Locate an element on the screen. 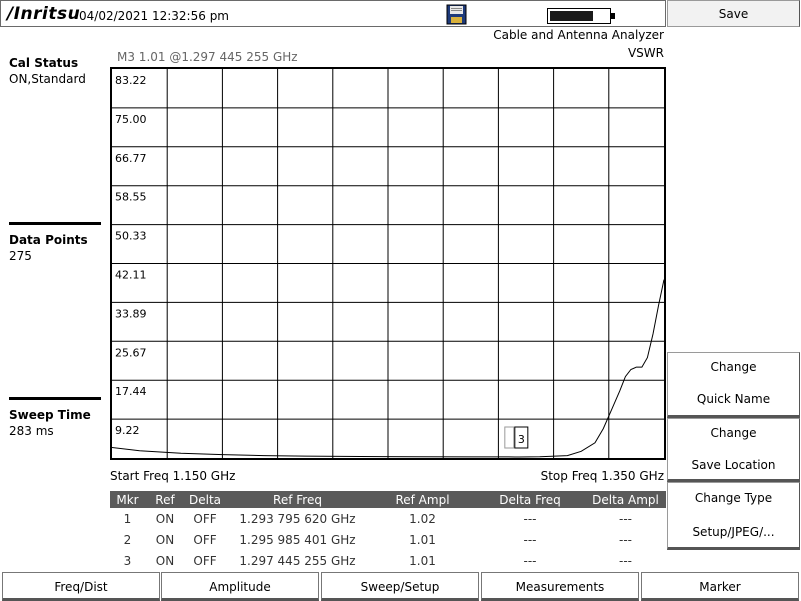 The image size is (801, 601). mkr-cell: 2 is located at coordinates (127, 539).